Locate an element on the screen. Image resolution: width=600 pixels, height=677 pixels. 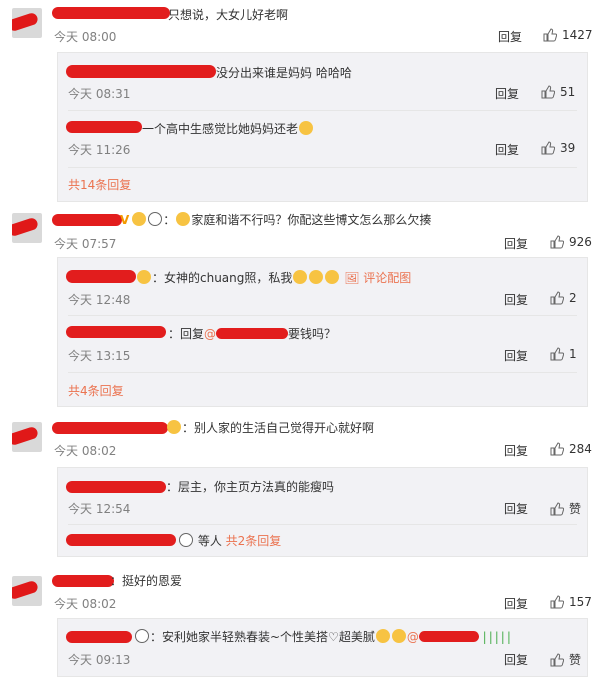
reply-item: ：安利她家半轻熟春装~个性美搭♡超美腻 @ ||||| 今天 09:13 回复 赞 is located at coordinates (322, 646).